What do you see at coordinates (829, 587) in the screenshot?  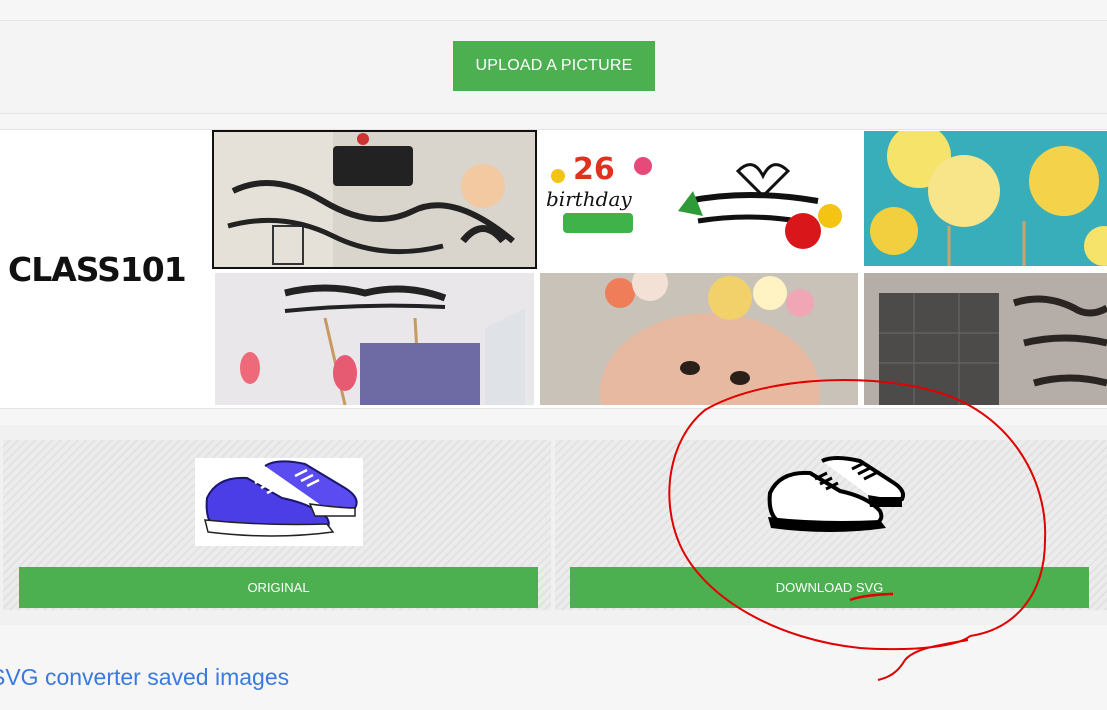 I see `download-svg-button: DOWNLOAD SVG` at bounding box center [829, 587].